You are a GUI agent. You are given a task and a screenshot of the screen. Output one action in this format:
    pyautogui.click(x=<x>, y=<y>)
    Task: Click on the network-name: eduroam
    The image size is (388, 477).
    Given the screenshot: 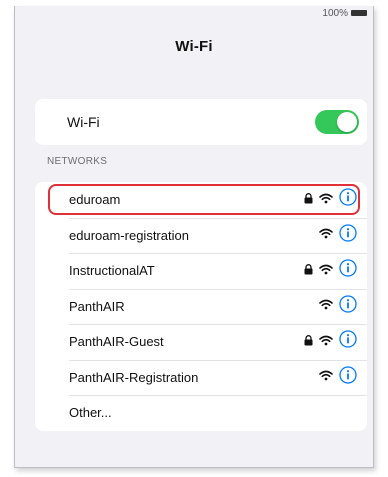 What is the action you would take?
    pyautogui.click(x=95, y=200)
    